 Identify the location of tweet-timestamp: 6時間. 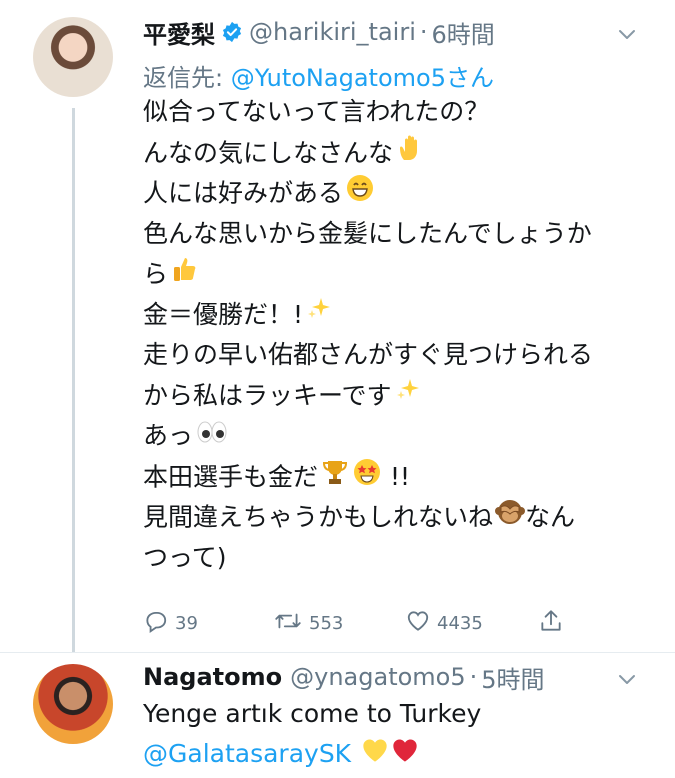
(463, 32).